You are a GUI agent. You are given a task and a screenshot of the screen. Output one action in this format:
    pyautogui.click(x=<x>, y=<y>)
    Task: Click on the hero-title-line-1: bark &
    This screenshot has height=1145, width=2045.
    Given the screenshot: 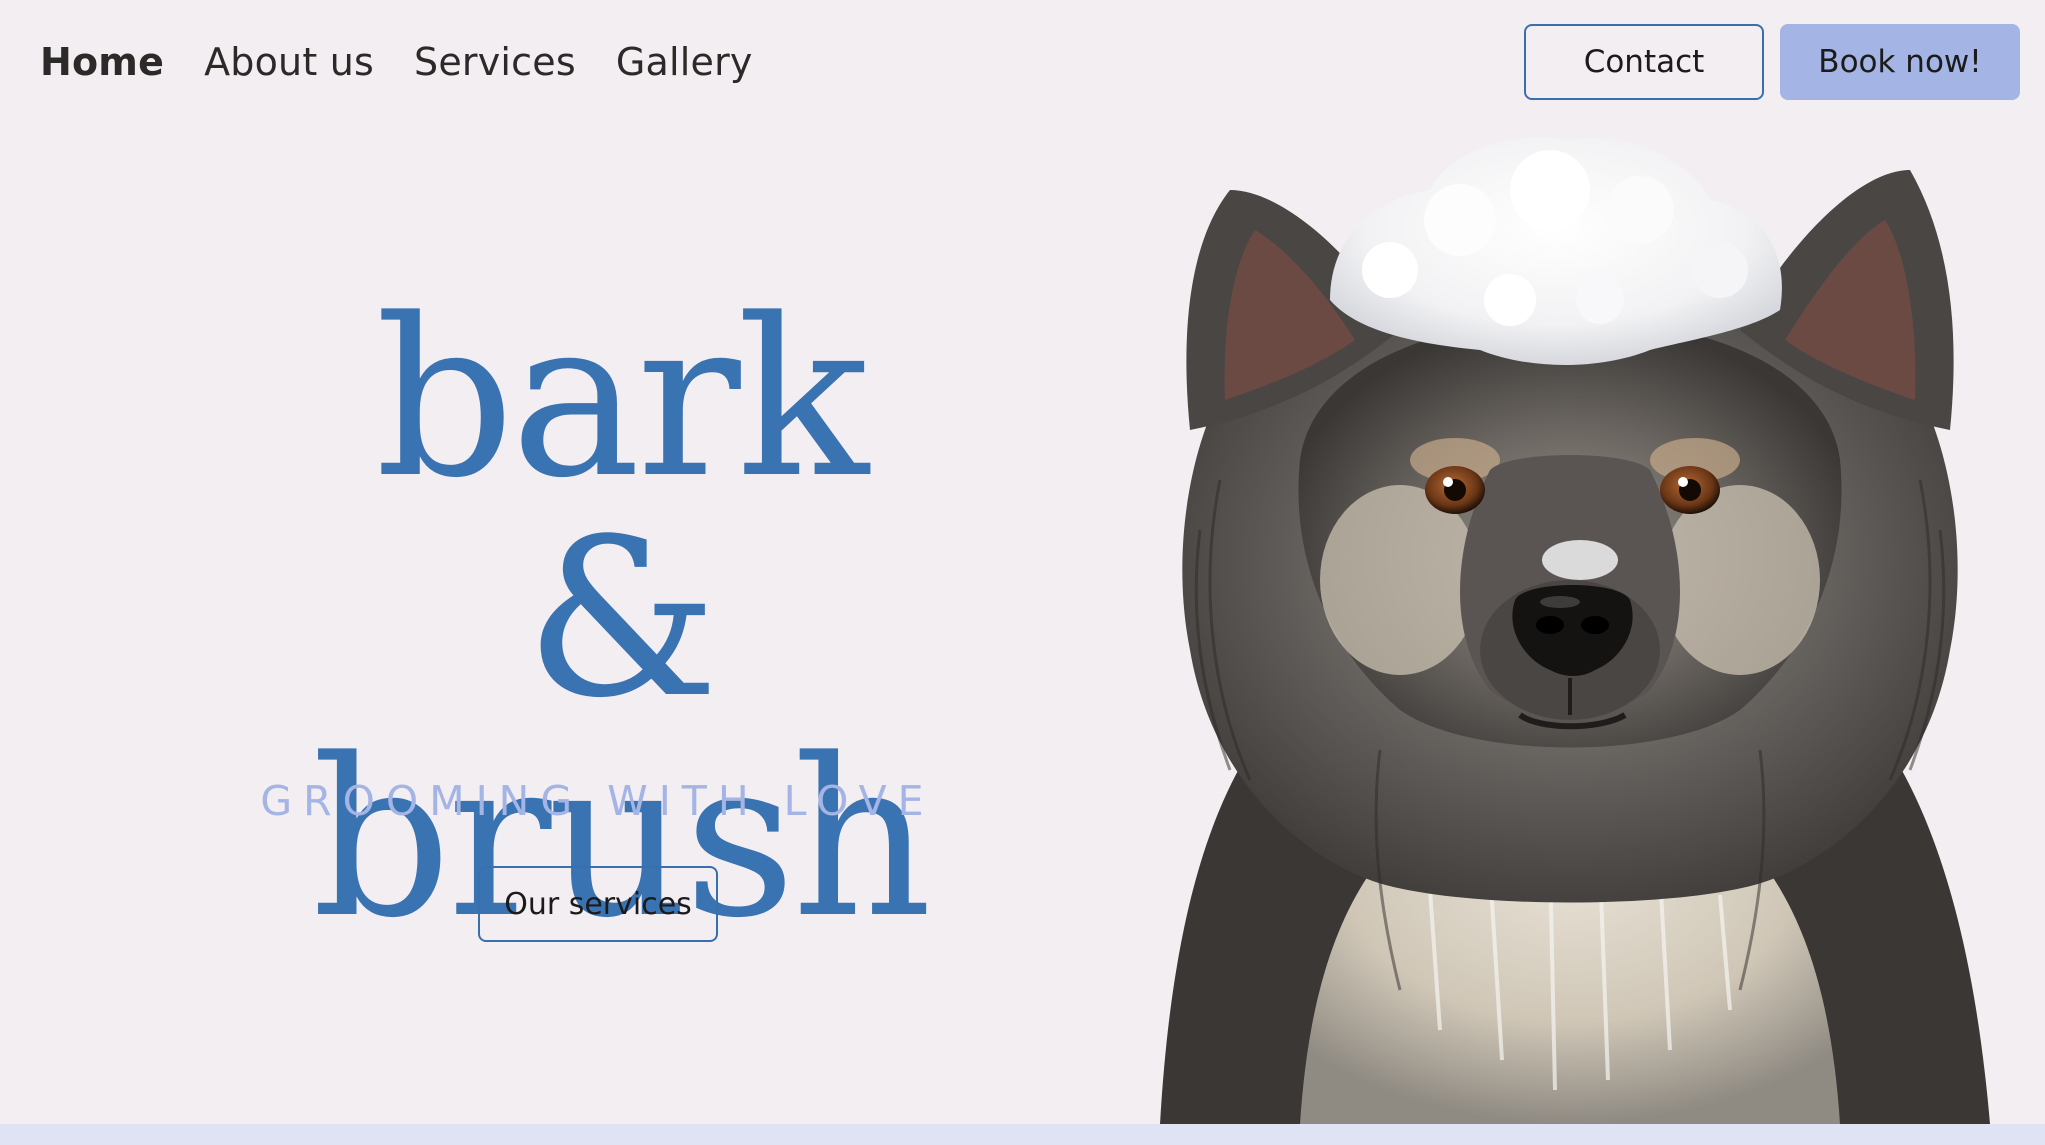 What is the action you would take?
    pyautogui.click(x=622, y=509)
    